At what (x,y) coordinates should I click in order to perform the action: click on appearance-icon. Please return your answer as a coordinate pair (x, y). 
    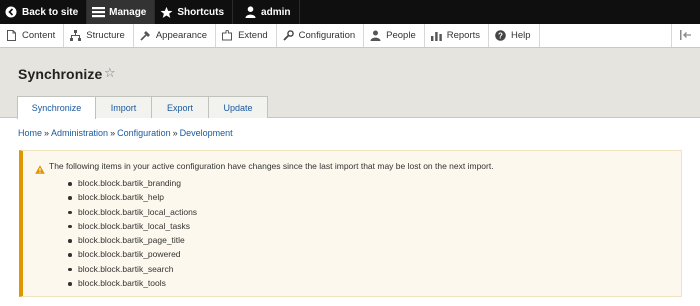
    Looking at the image, I should click on (145, 35).